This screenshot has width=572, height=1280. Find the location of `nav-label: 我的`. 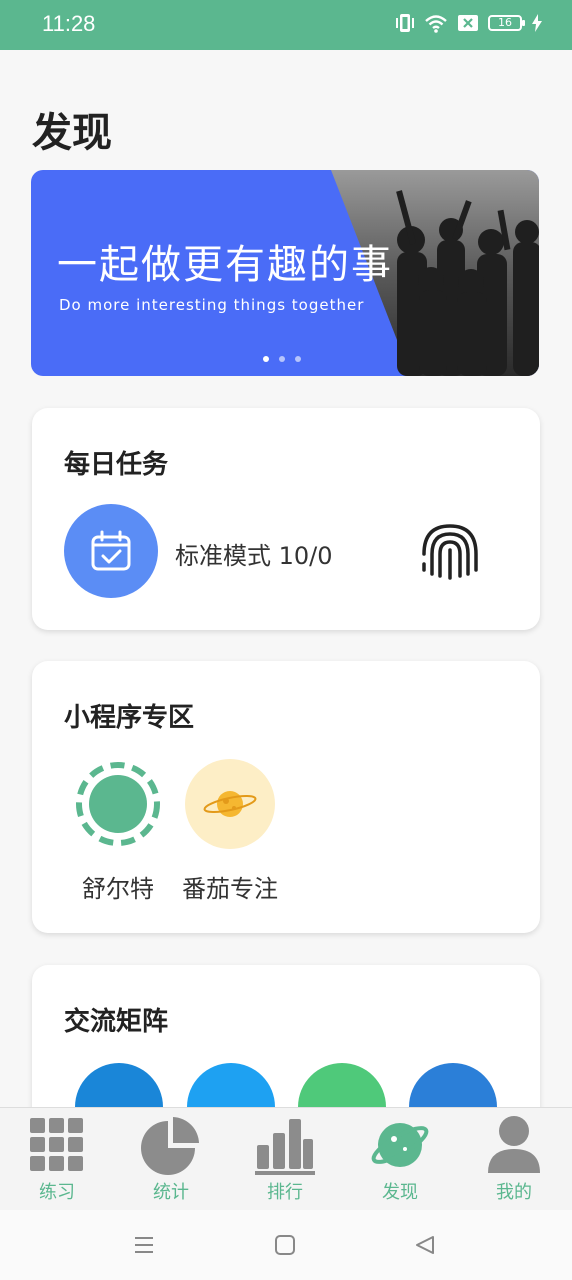

nav-label: 我的 is located at coordinates (514, 1192).